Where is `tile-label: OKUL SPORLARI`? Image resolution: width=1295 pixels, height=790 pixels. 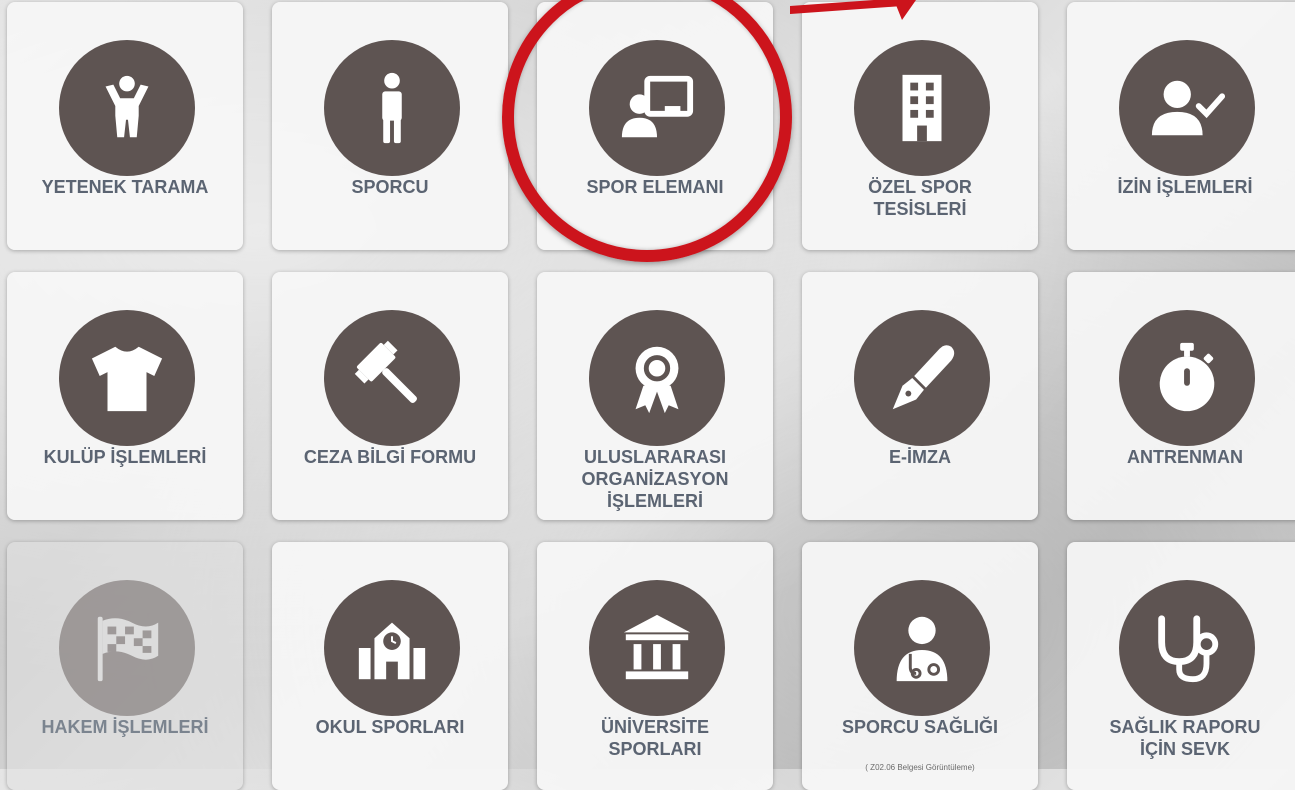 tile-label: OKUL SPORLARI is located at coordinates (390, 727).